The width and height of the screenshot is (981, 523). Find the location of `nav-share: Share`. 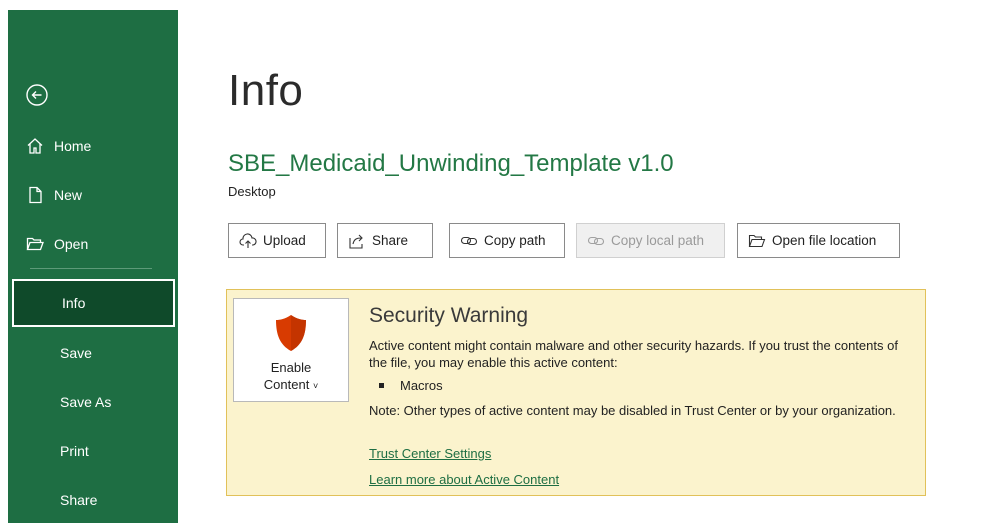

nav-share: Share is located at coordinates (93, 500).